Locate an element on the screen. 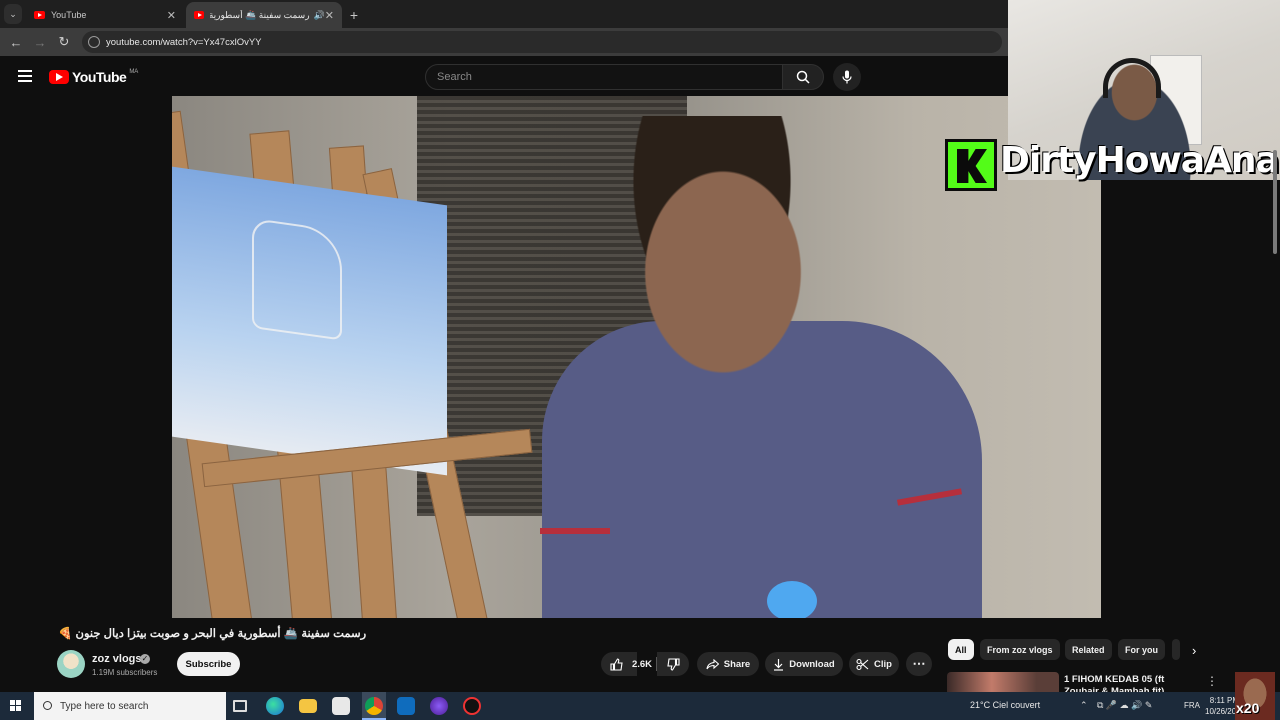 The image size is (1280, 720). subscribe-button: Subscribe is located at coordinates (208, 664).